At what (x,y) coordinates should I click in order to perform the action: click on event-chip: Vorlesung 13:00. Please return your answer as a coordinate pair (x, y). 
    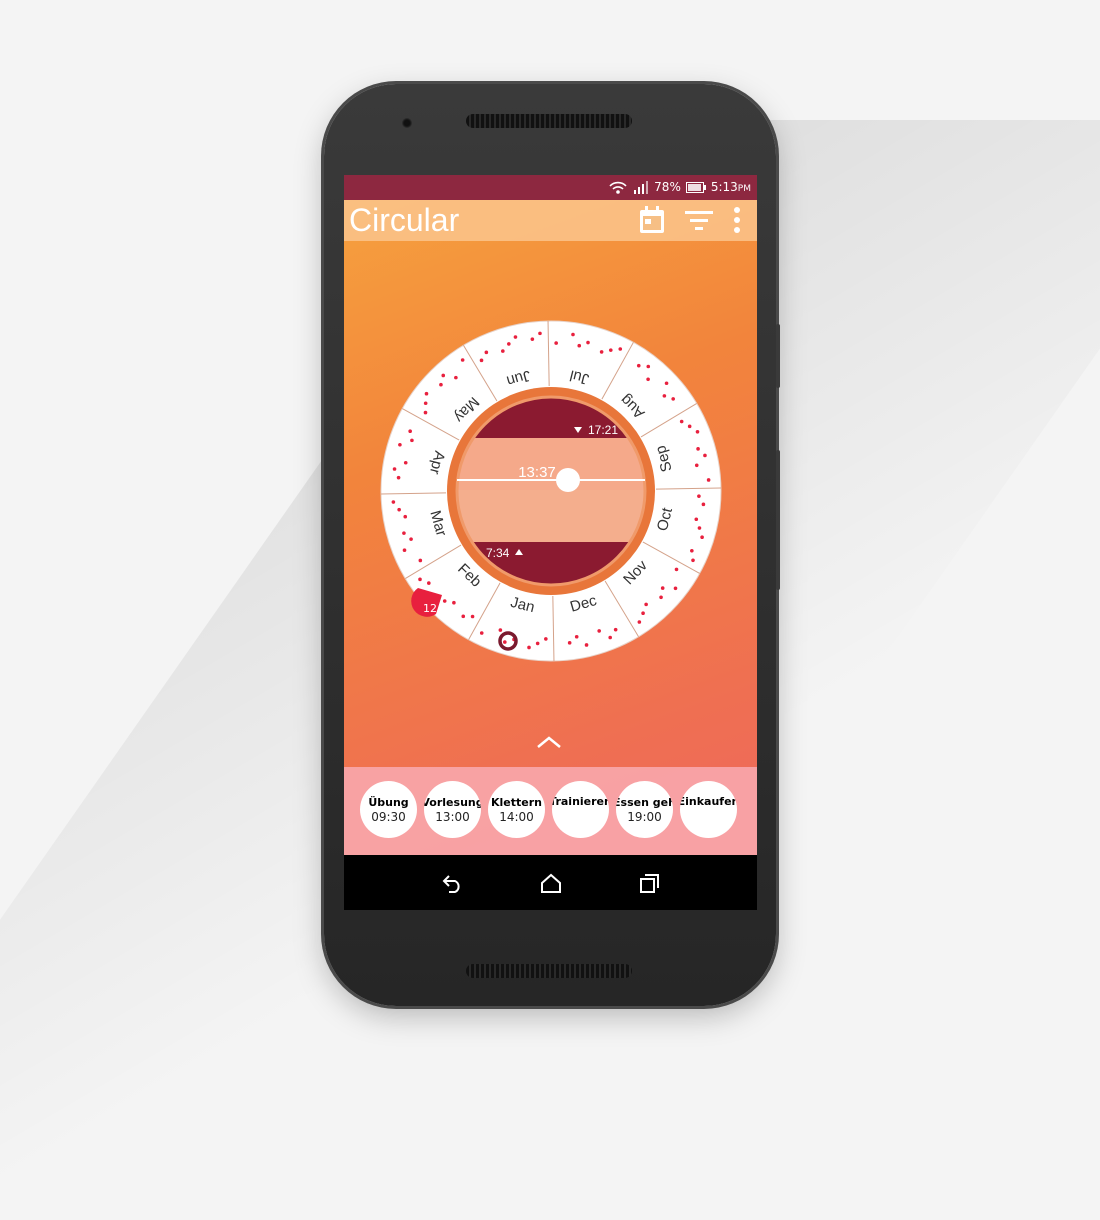
    Looking at the image, I should click on (452, 809).